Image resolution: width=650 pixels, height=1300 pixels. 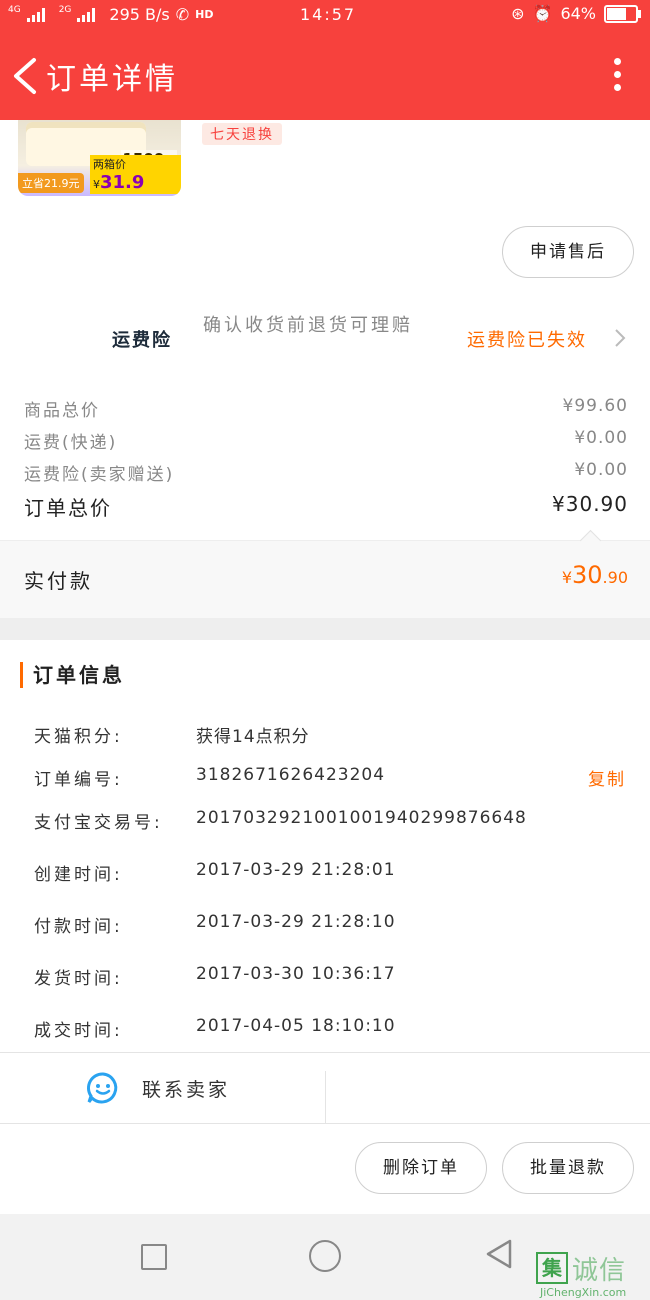 I want to click on pointer-notch, so click(x=590, y=540).